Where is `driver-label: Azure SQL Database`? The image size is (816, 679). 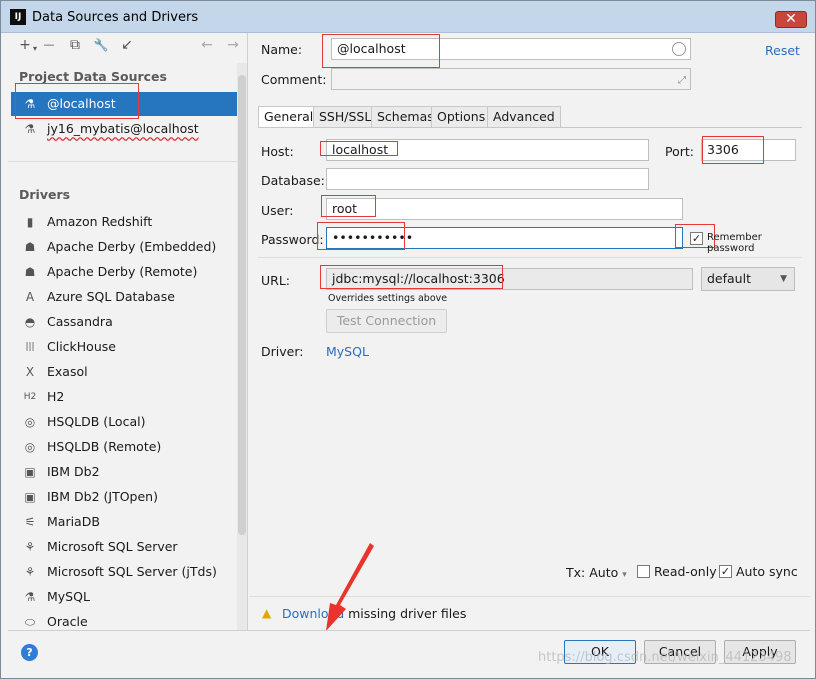
driver-label: Azure SQL Database is located at coordinates (111, 296).